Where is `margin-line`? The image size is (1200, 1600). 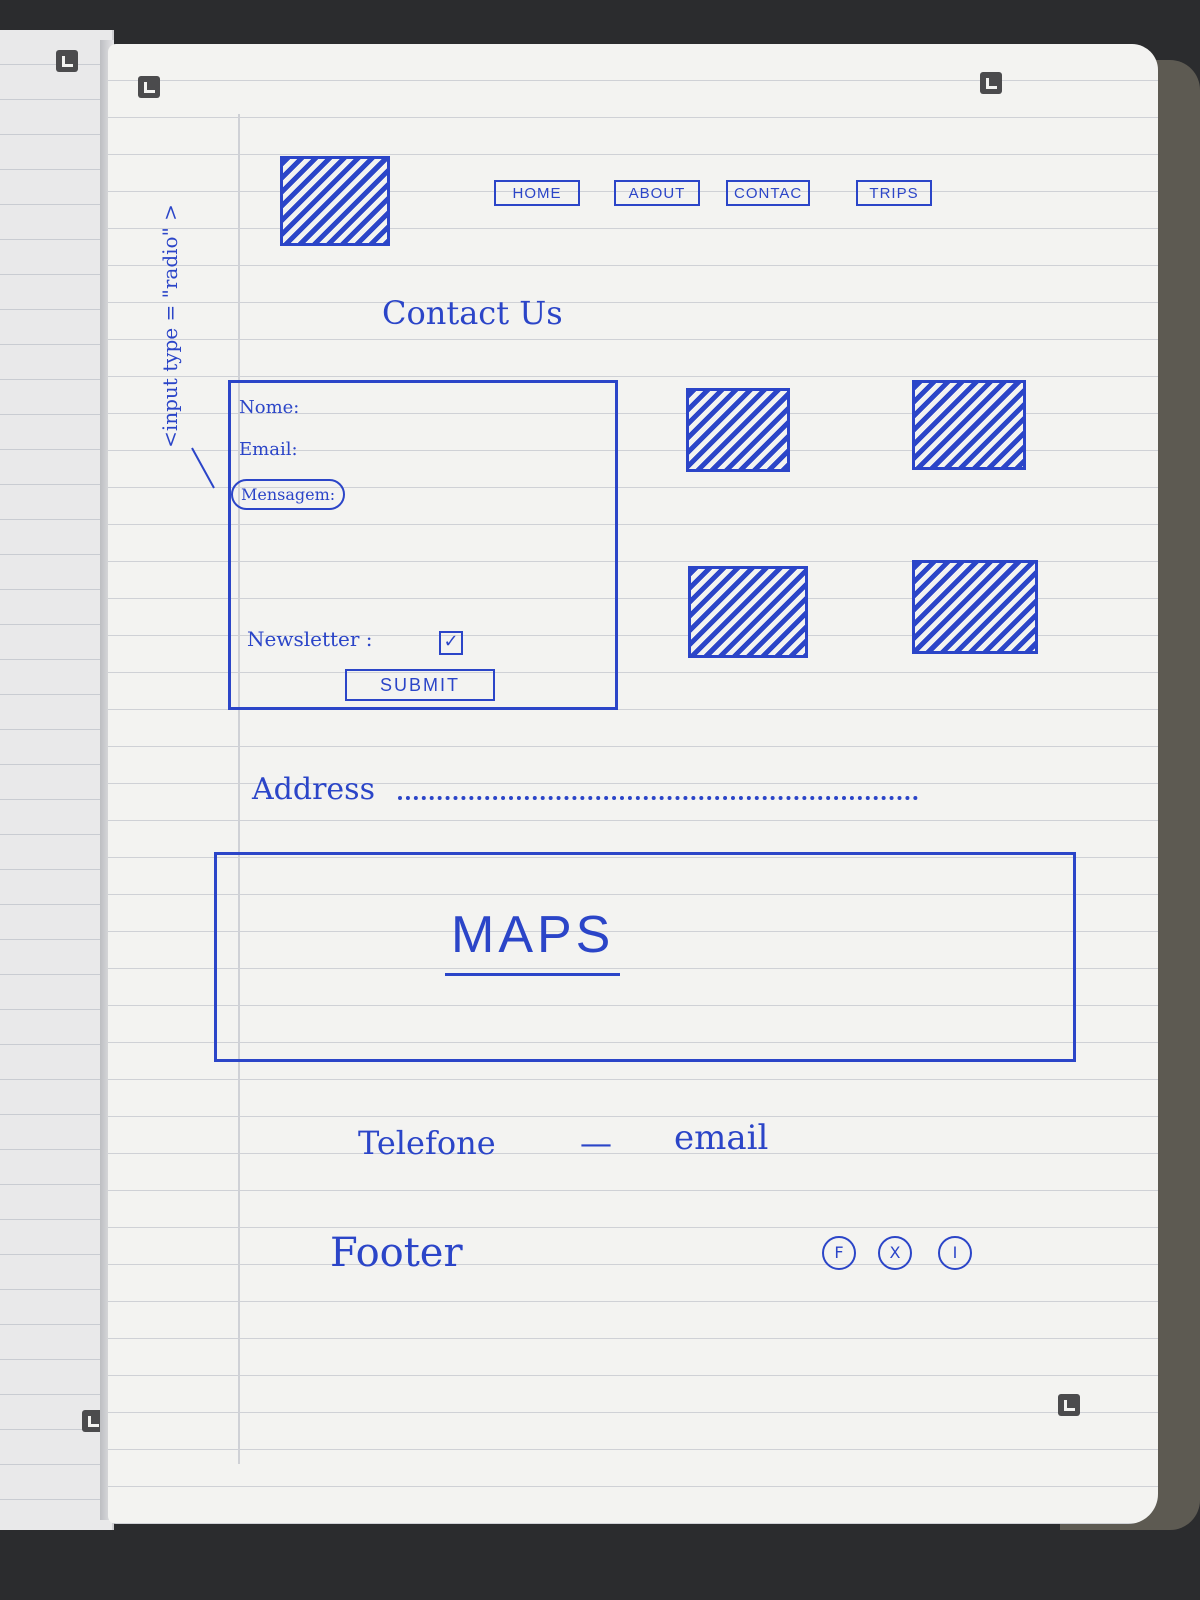
margin-line is located at coordinates (239, 789).